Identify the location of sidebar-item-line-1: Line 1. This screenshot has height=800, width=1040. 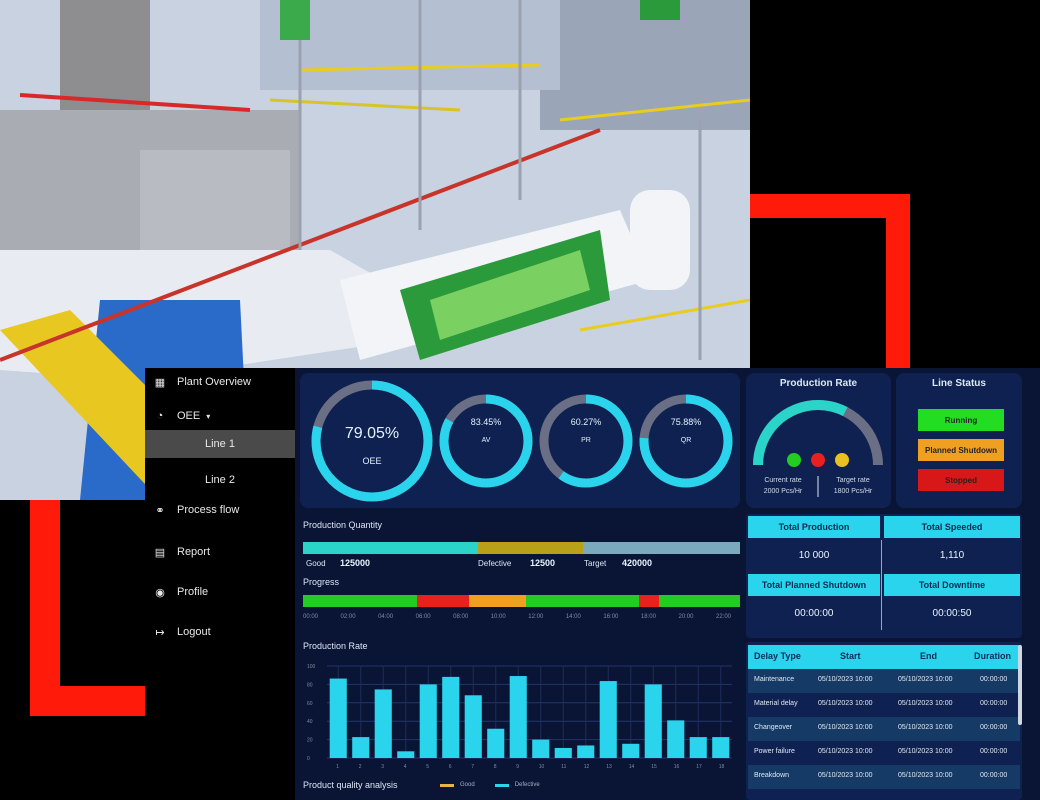
(220, 444).